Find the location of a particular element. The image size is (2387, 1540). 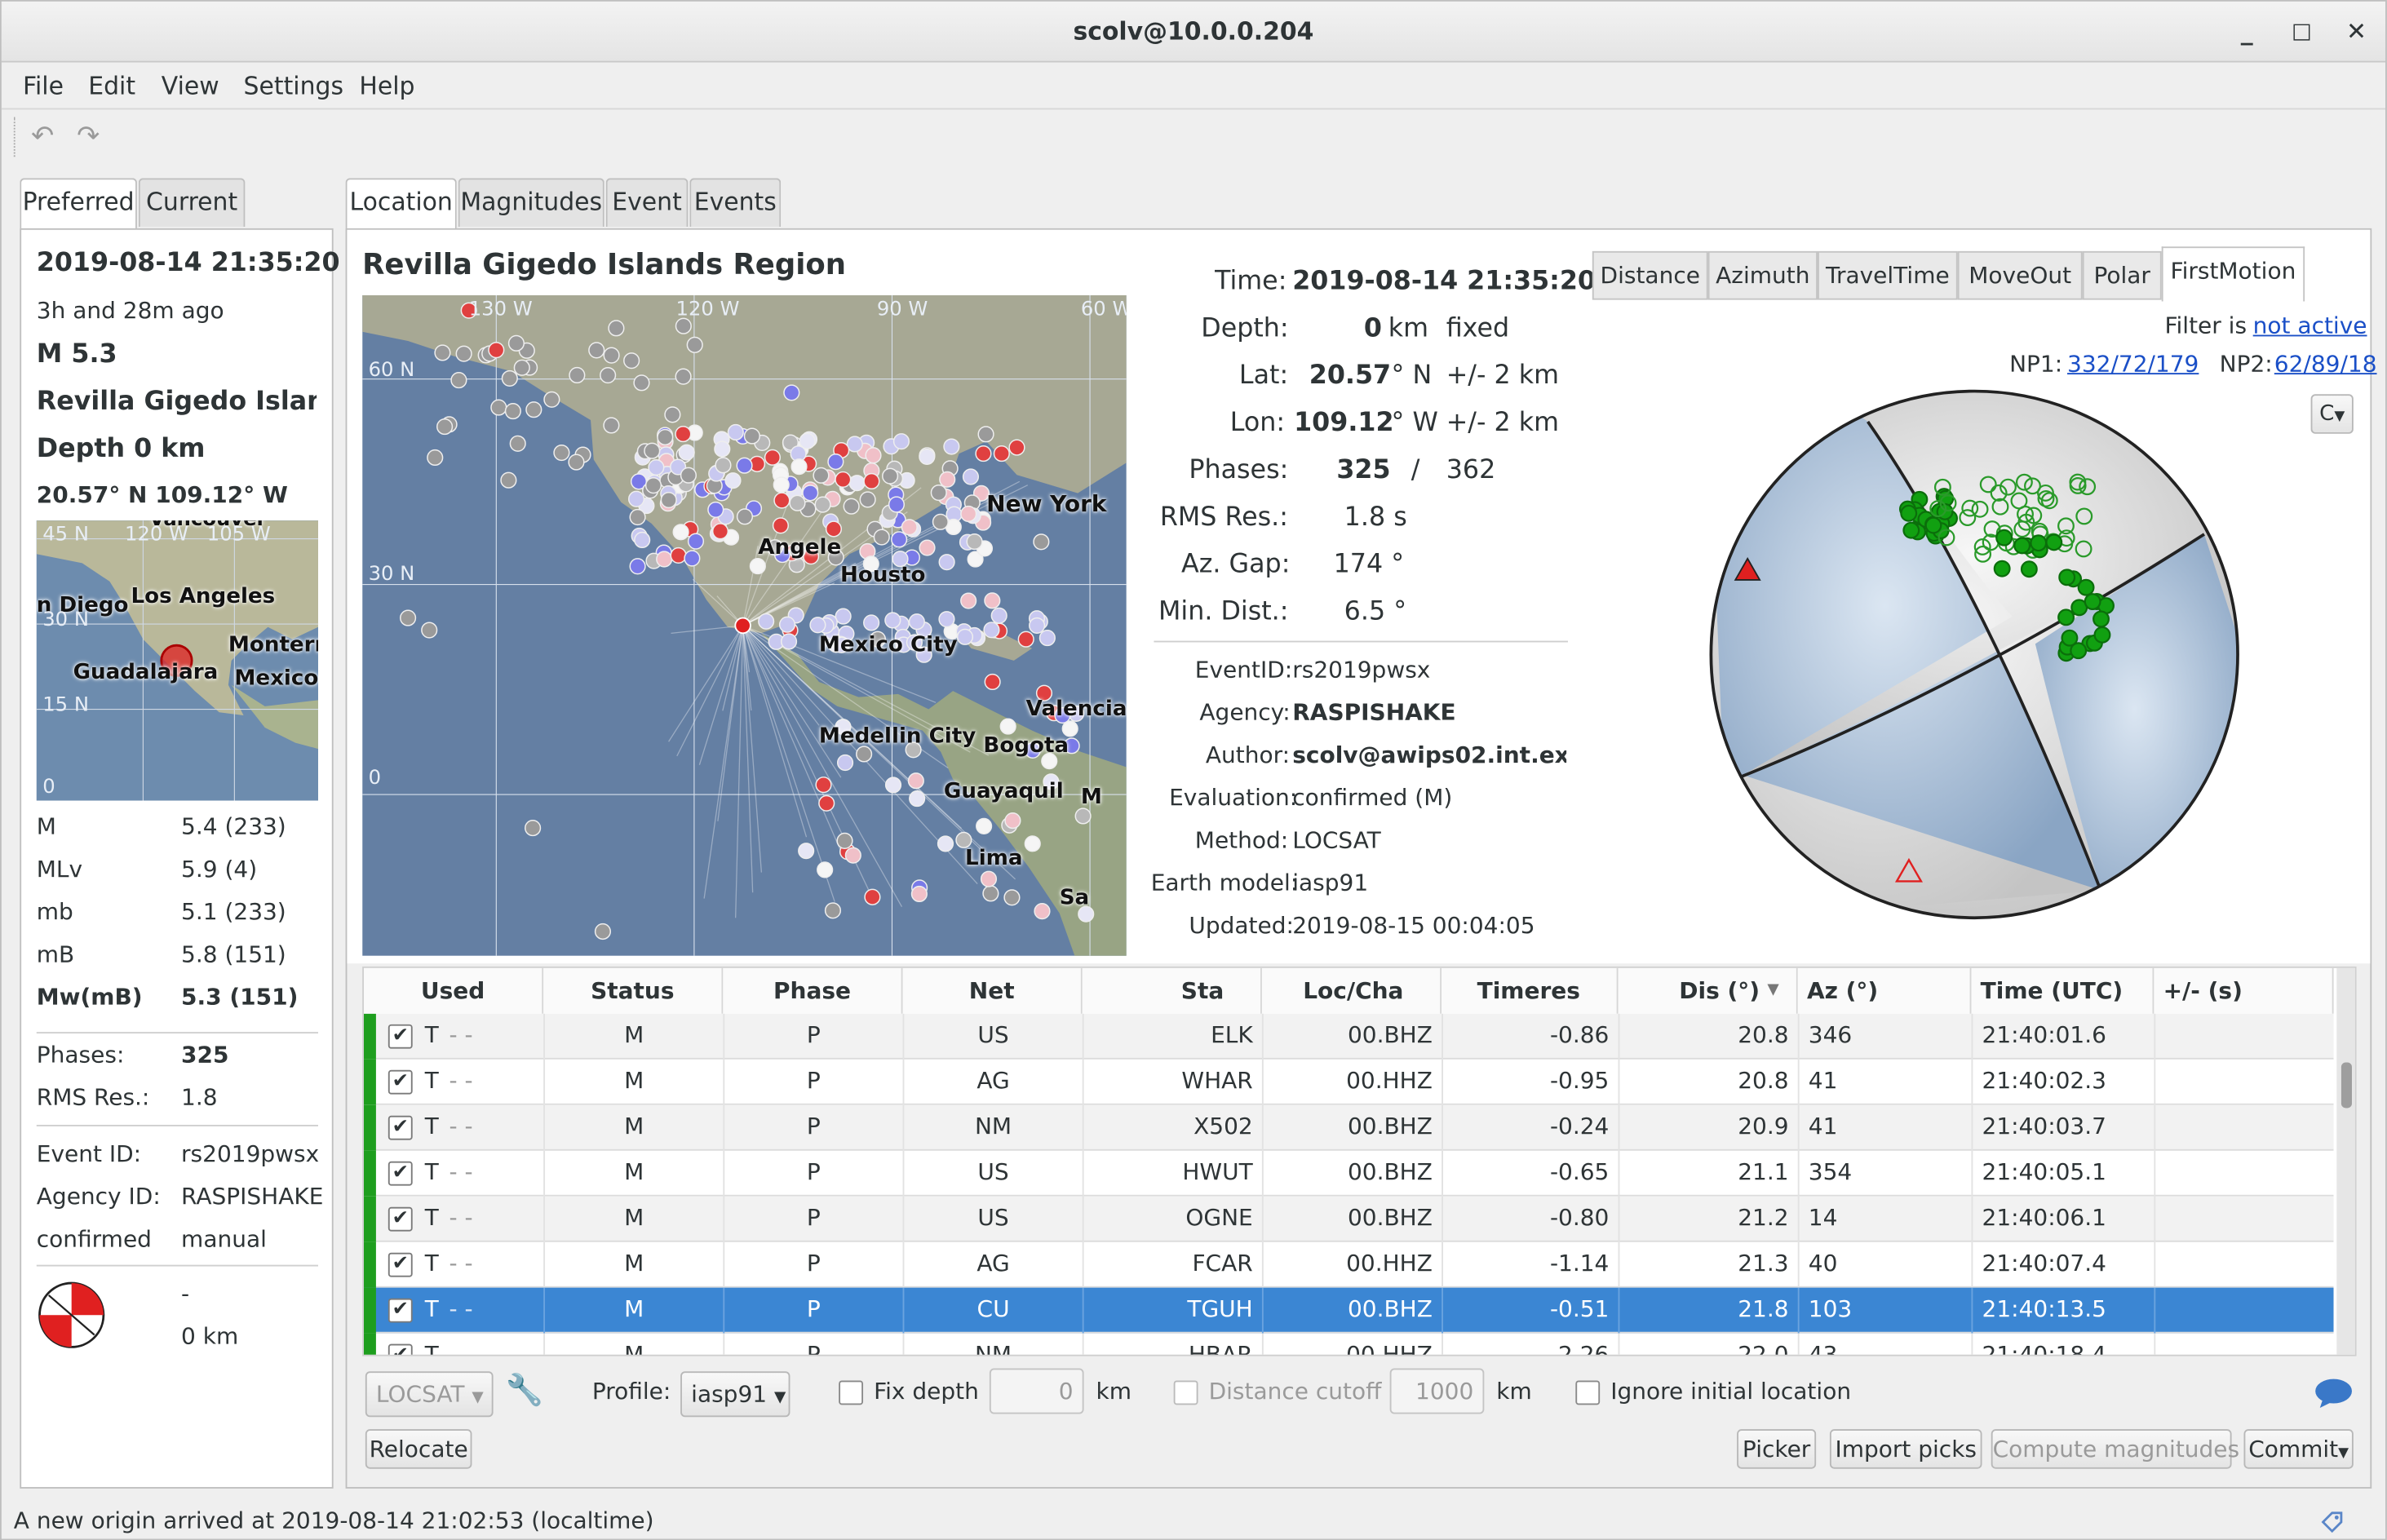

wrench-icon: 🔧 is located at coordinates (524, 1389).